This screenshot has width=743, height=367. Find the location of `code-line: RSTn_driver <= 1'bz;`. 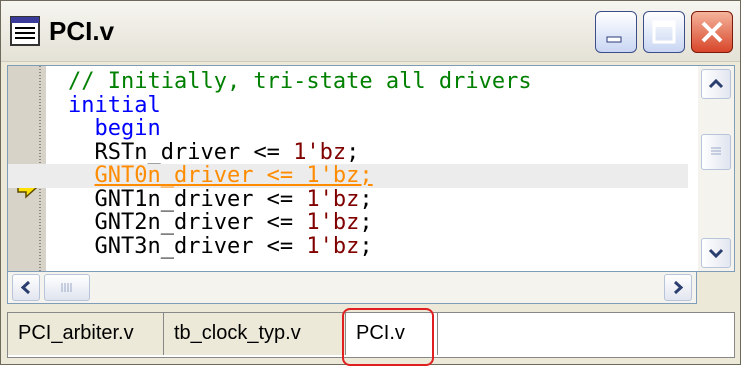

code-line: RSTn_driver <= 1'bz; is located at coordinates (378, 152).